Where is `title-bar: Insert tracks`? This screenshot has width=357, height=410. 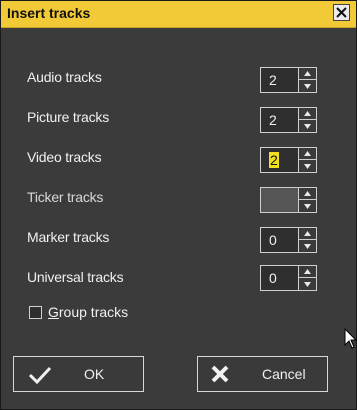 title-bar: Insert tracks is located at coordinates (178, 14).